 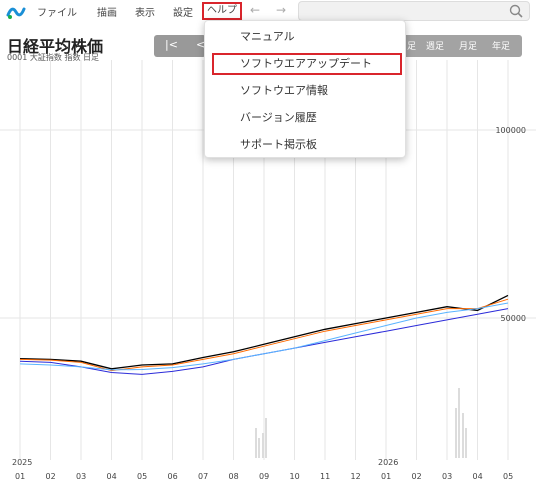 I want to click on back-arrow-icon: ←, so click(x=255, y=10).